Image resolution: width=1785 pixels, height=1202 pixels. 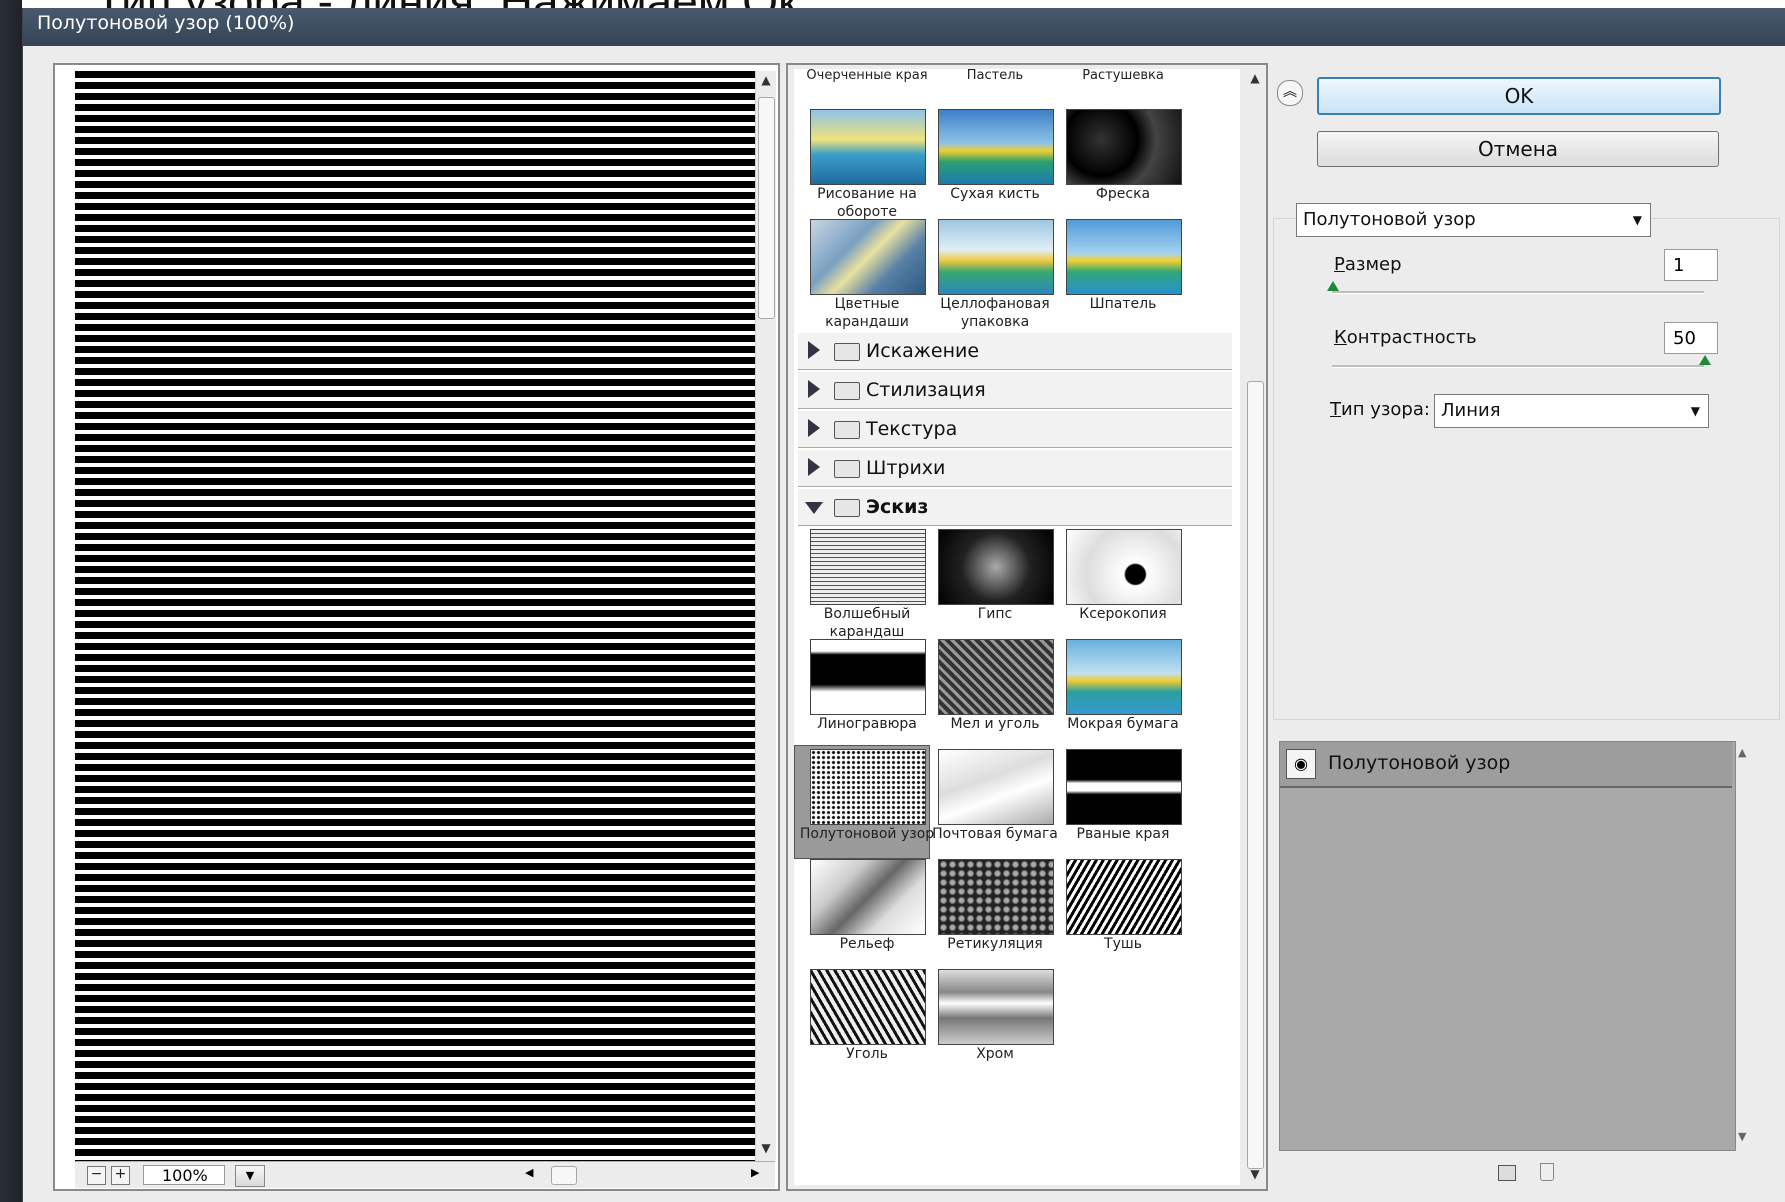 I want to click on filter-thumb-torn-edges: Рваные края, so click(x=1120, y=809).